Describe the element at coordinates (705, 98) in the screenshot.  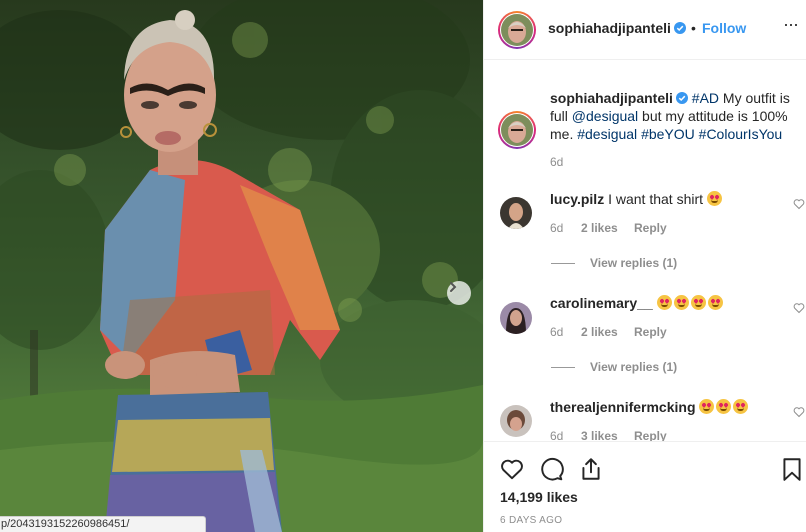
I see `hashtag-link: #AD` at that location.